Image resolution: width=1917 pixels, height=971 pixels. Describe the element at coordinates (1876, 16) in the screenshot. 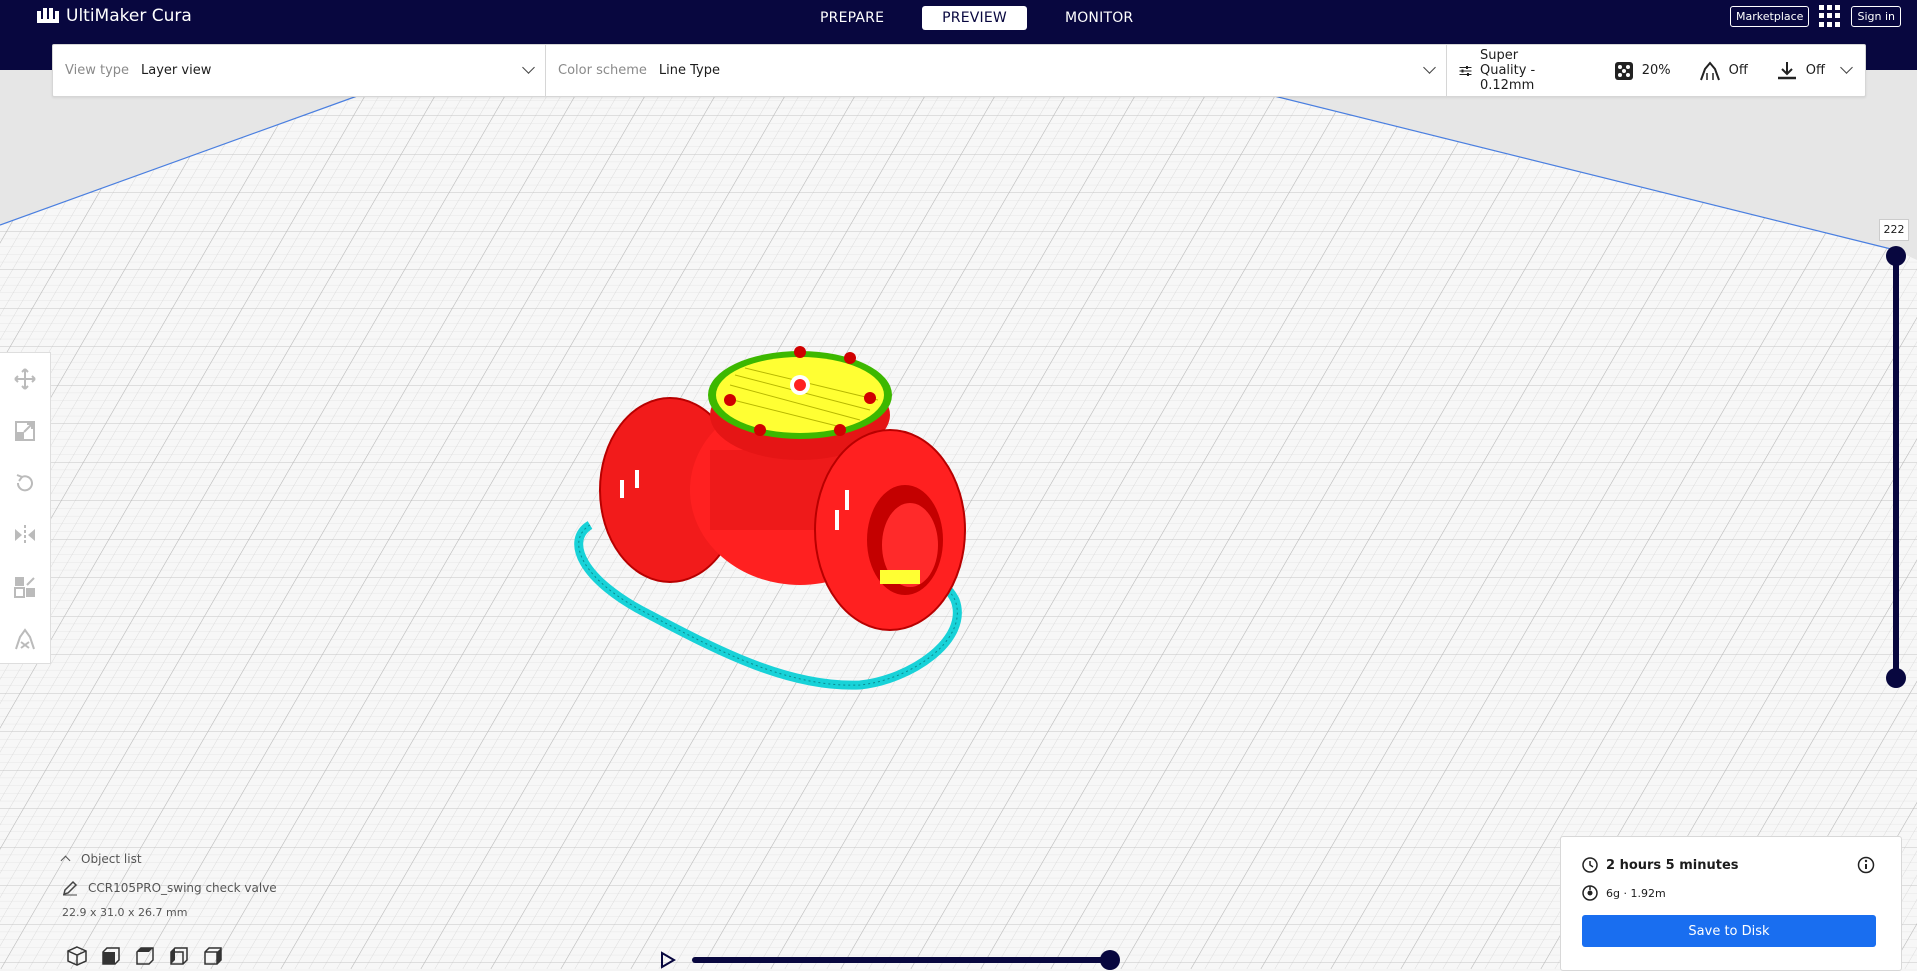

I see `signin-button: Sign in` at that location.